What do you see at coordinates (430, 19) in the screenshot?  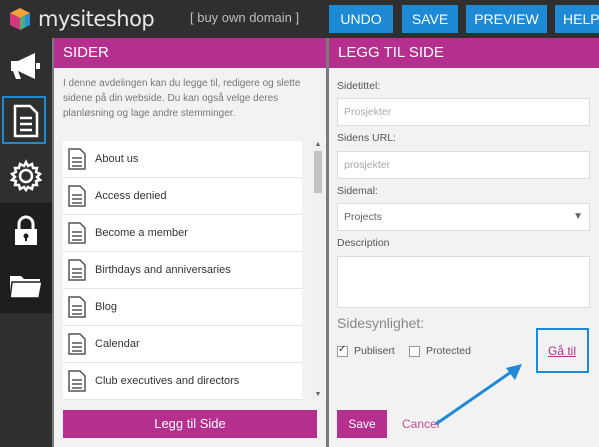 I see `save-top-button: SAVE` at bounding box center [430, 19].